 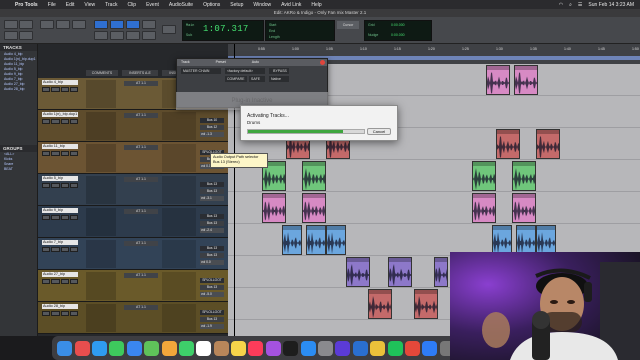 I want to click on track-name: Audio 11_bip, so click(x=60, y=146).